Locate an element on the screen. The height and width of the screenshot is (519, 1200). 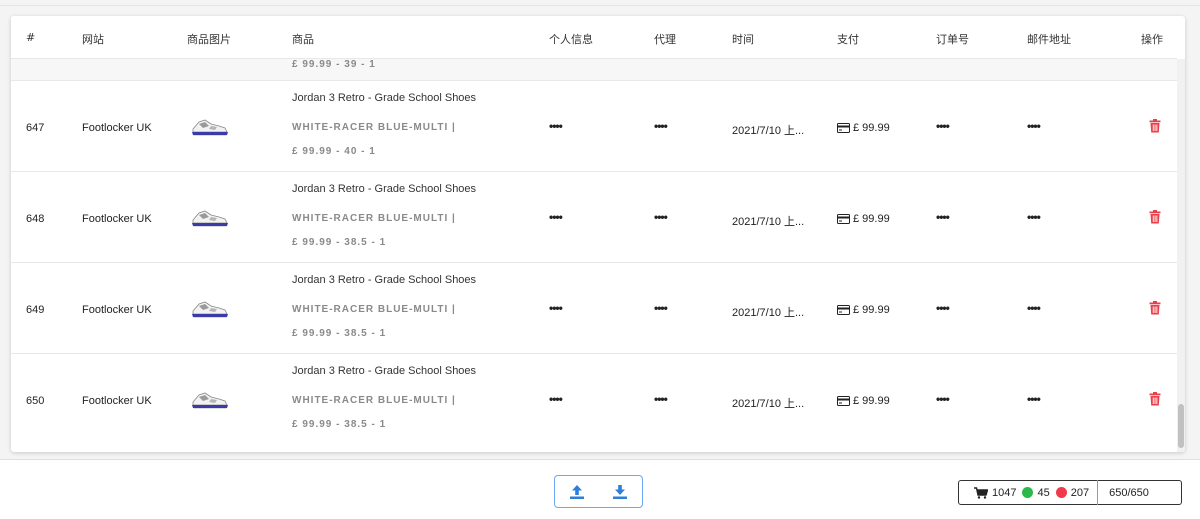
table-header: # 网站 商品图片 商品 个人信息 代理 时间 支付 订单号 邮件地址 操作 is located at coordinates (594, 37).